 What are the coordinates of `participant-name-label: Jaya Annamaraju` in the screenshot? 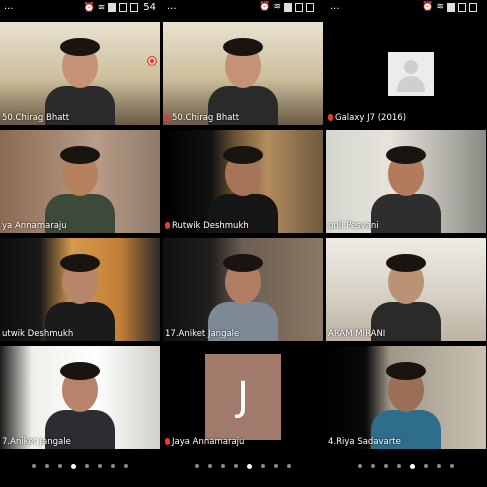 It's located at (204, 442).